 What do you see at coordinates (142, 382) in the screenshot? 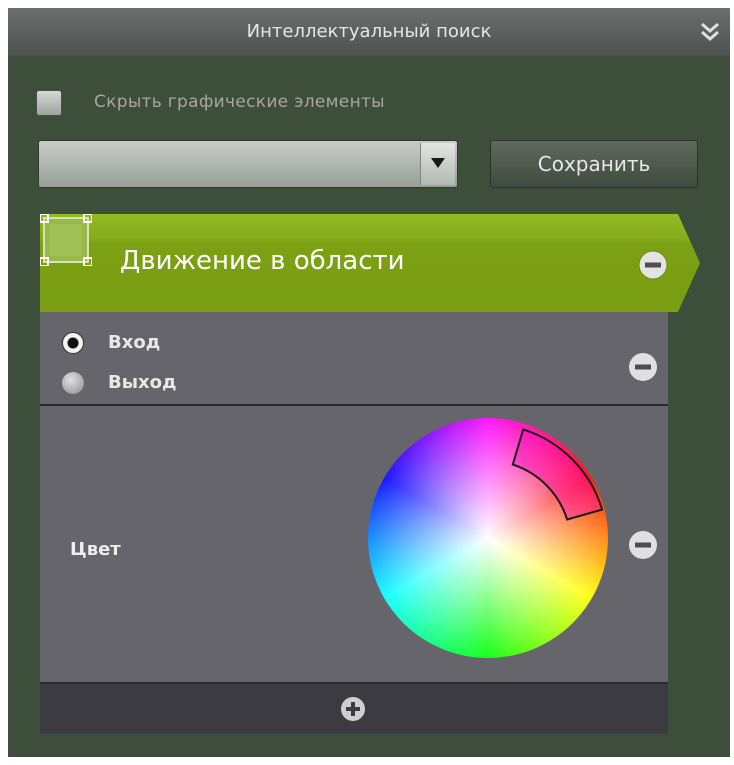
I see `radio-exit-label: Выход` at bounding box center [142, 382].